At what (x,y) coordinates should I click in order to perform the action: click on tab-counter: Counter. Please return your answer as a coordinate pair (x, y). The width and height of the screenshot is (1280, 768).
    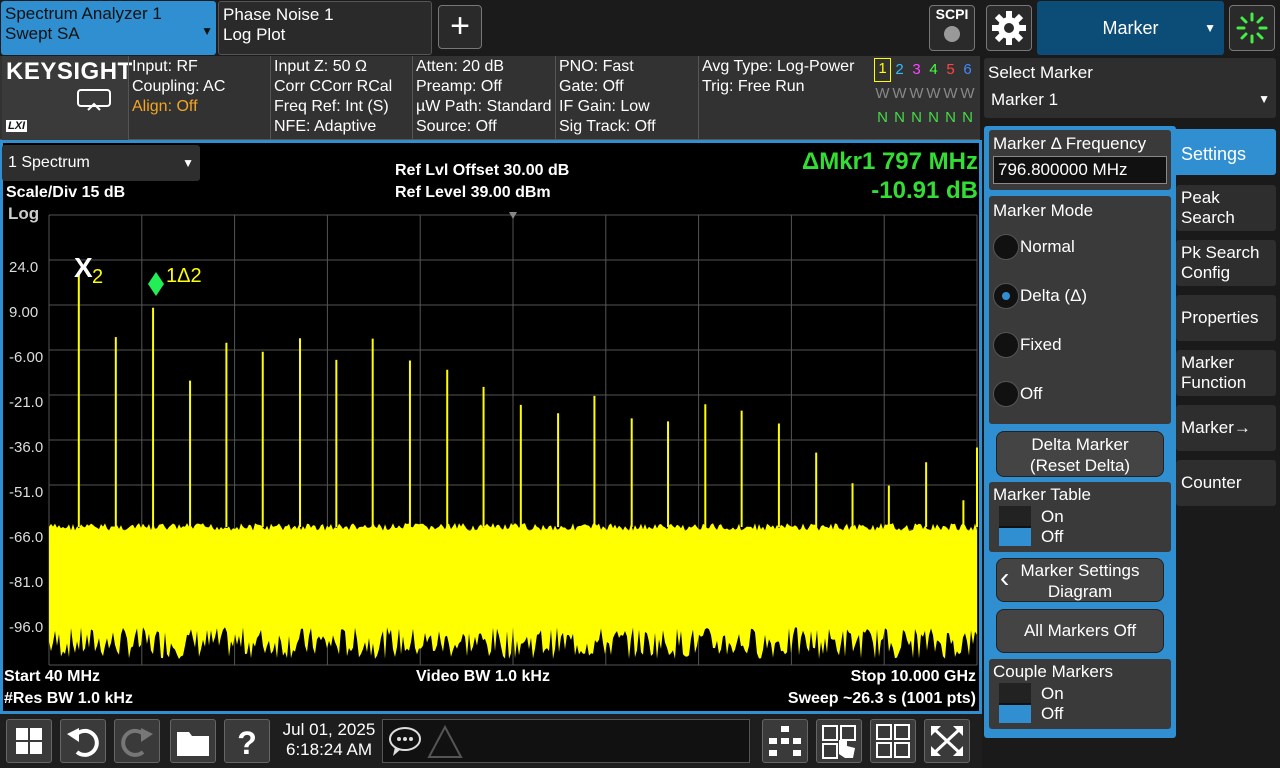
    Looking at the image, I should click on (1226, 483).